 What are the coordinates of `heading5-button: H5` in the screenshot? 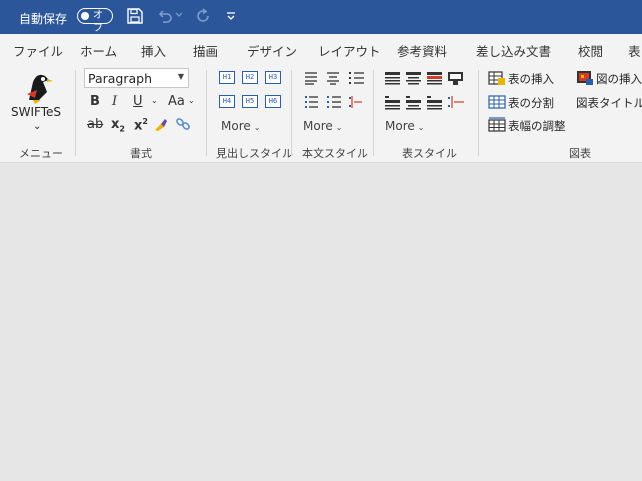 It's located at (250, 101).